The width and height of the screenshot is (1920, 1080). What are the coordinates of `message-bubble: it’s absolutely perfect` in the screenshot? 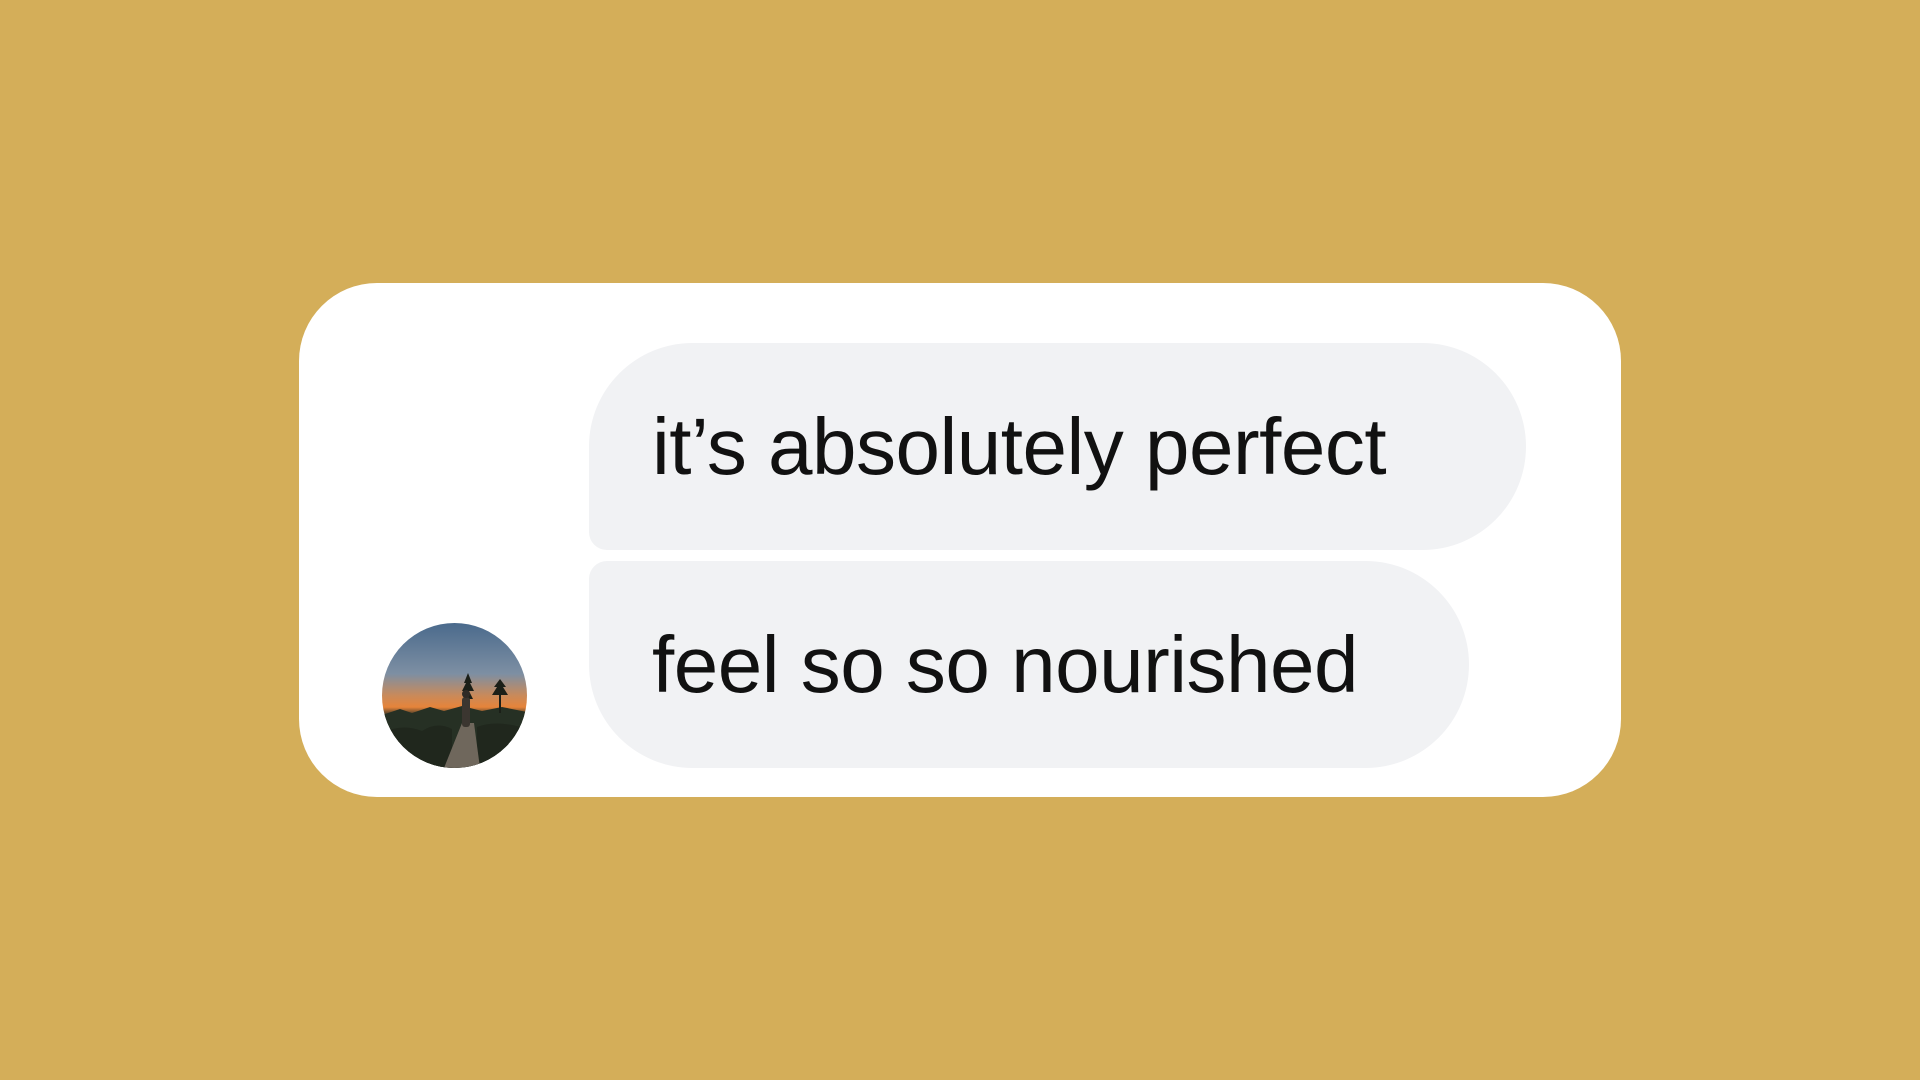 It's located at (1057, 446).